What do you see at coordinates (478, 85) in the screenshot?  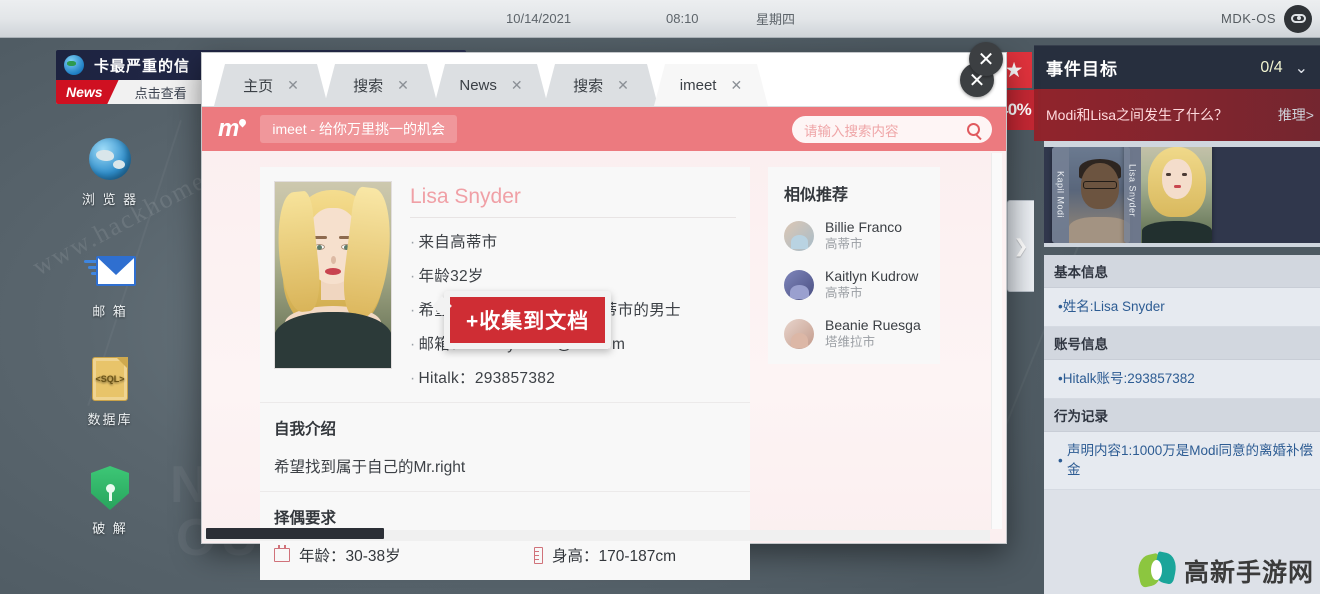 I see `tab-label: News` at bounding box center [478, 85].